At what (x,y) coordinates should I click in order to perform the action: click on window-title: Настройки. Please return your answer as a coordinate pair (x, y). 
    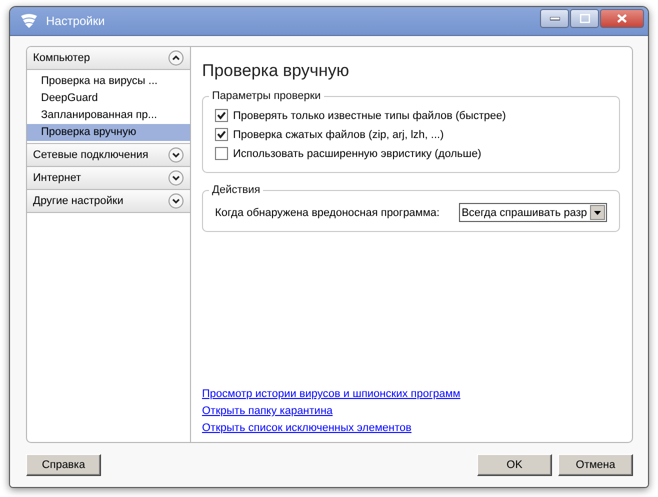
    Looking at the image, I should click on (76, 21).